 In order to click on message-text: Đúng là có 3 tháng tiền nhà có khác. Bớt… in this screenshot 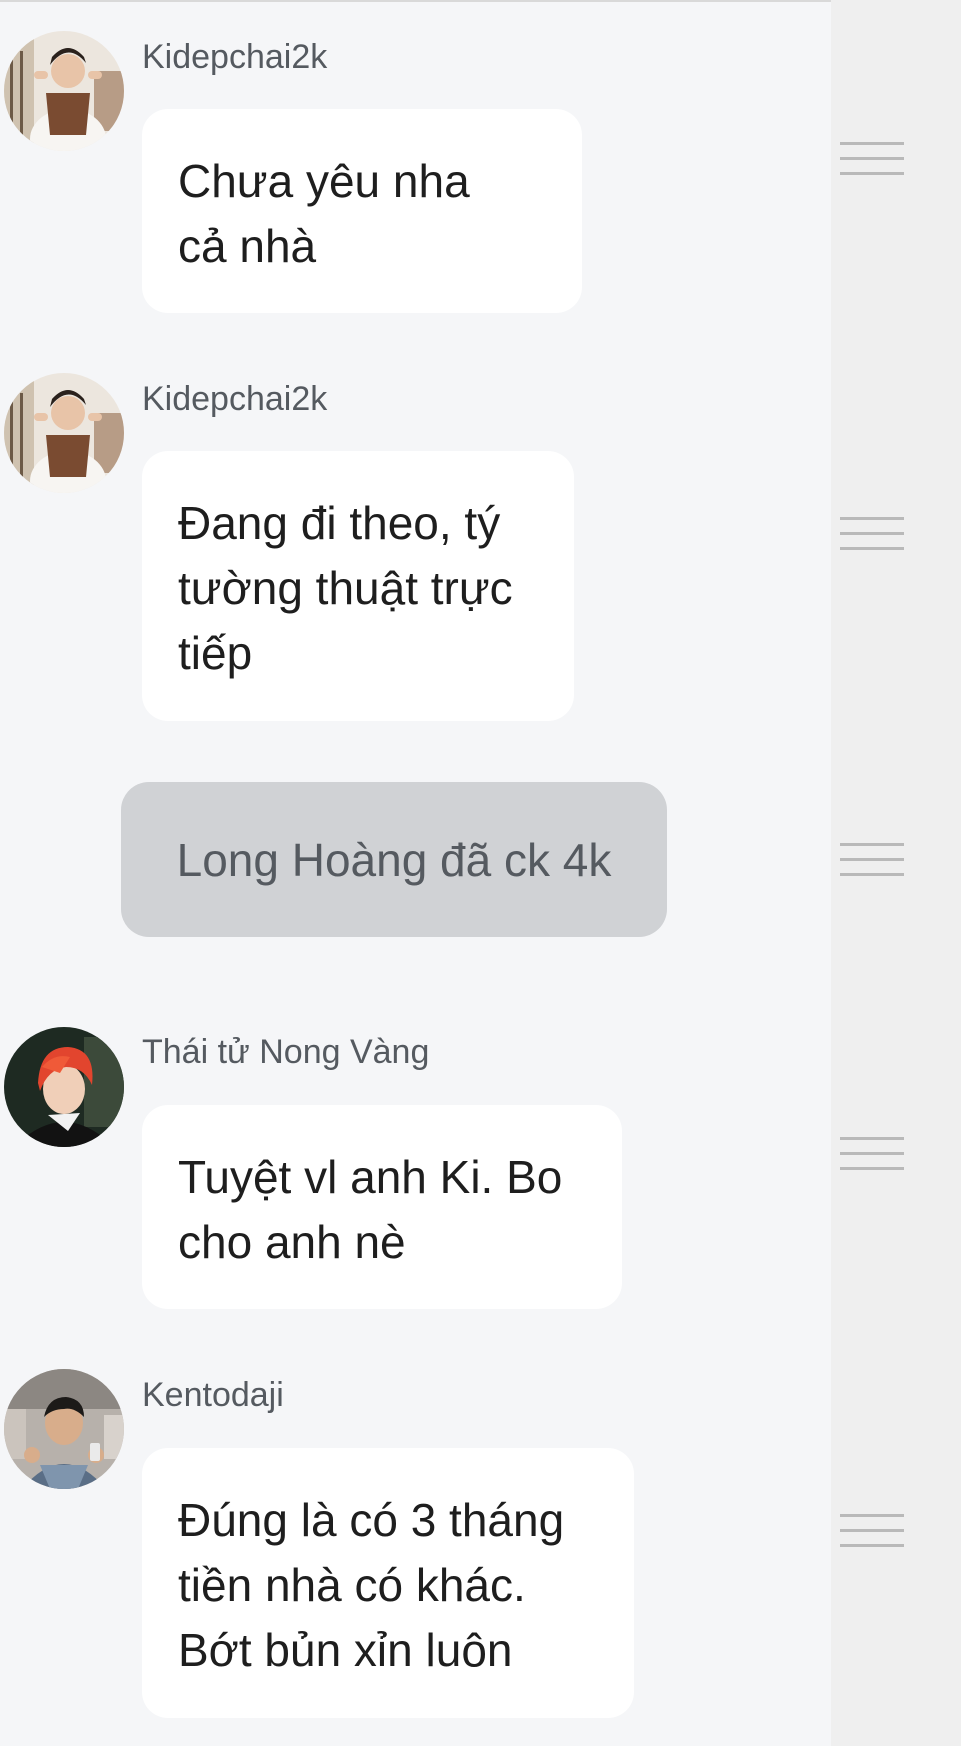, I will do `click(371, 1585)`.